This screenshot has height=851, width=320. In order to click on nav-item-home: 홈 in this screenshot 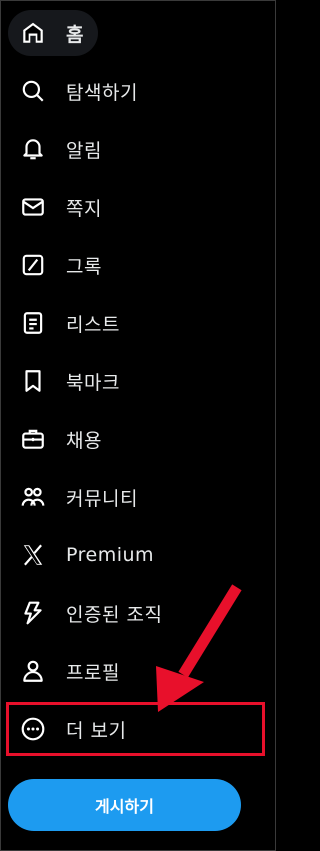, I will do `click(138, 33)`.